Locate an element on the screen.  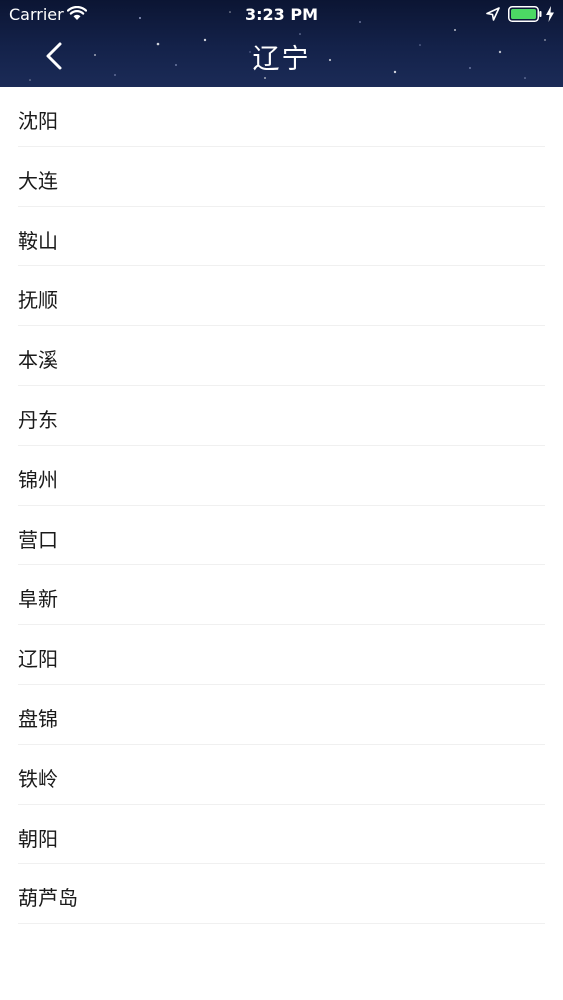
city-label: 铁岭 is located at coordinates (38, 778).